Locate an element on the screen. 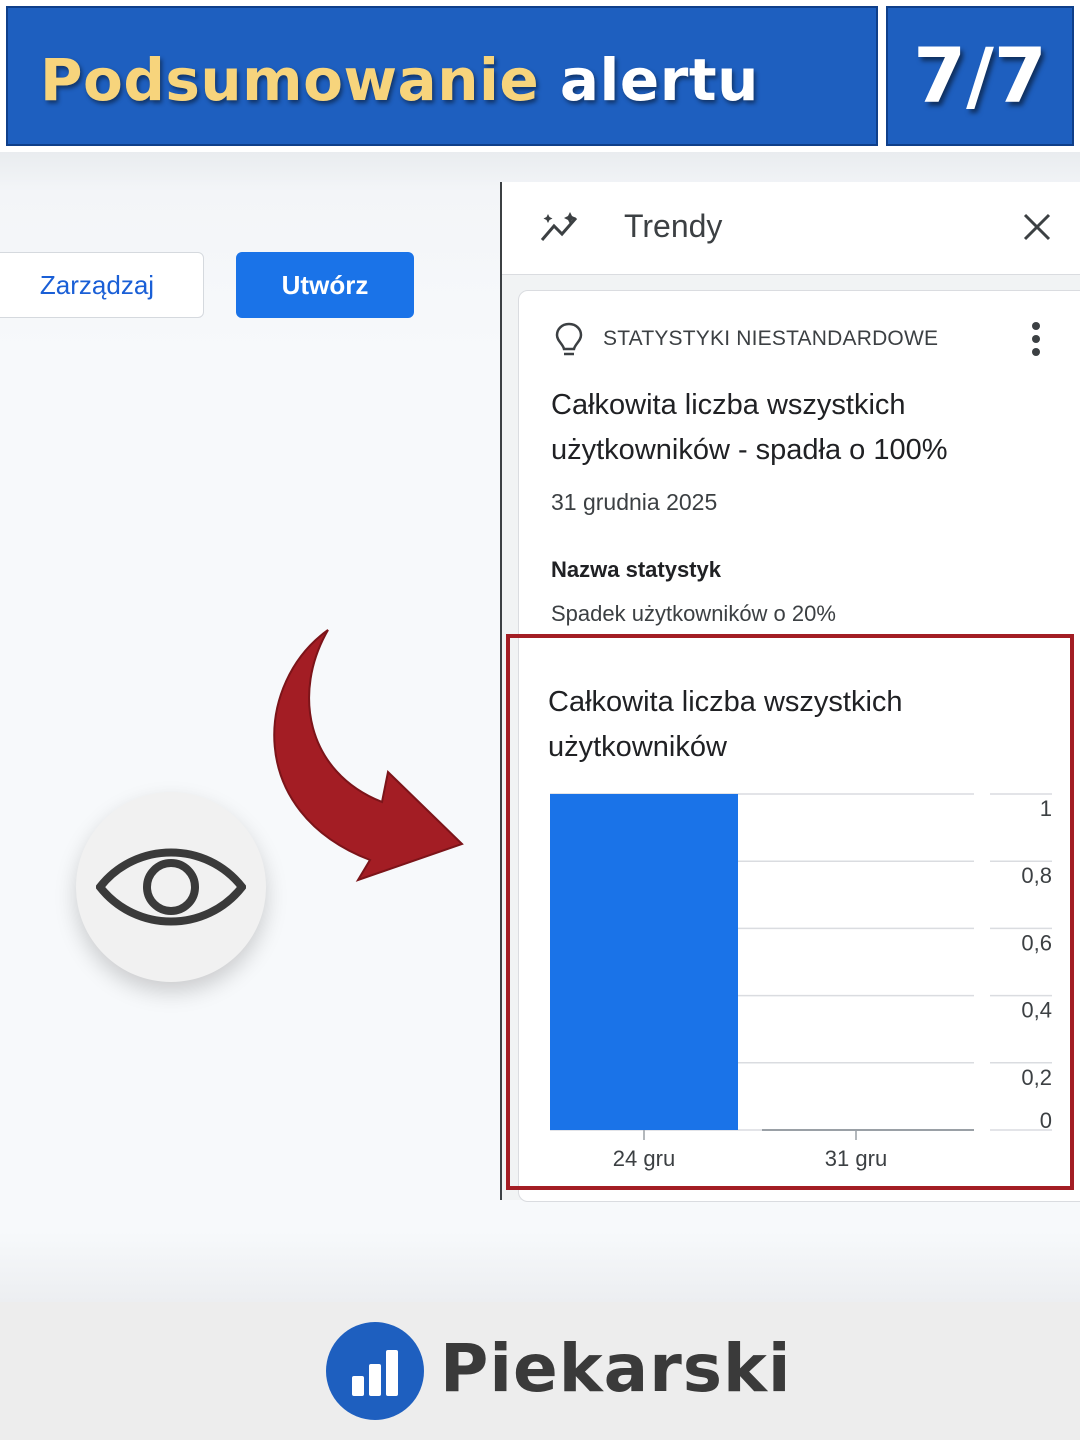 This screenshot has width=1080, height=1440. create-button: Utwórz is located at coordinates (325, 285).